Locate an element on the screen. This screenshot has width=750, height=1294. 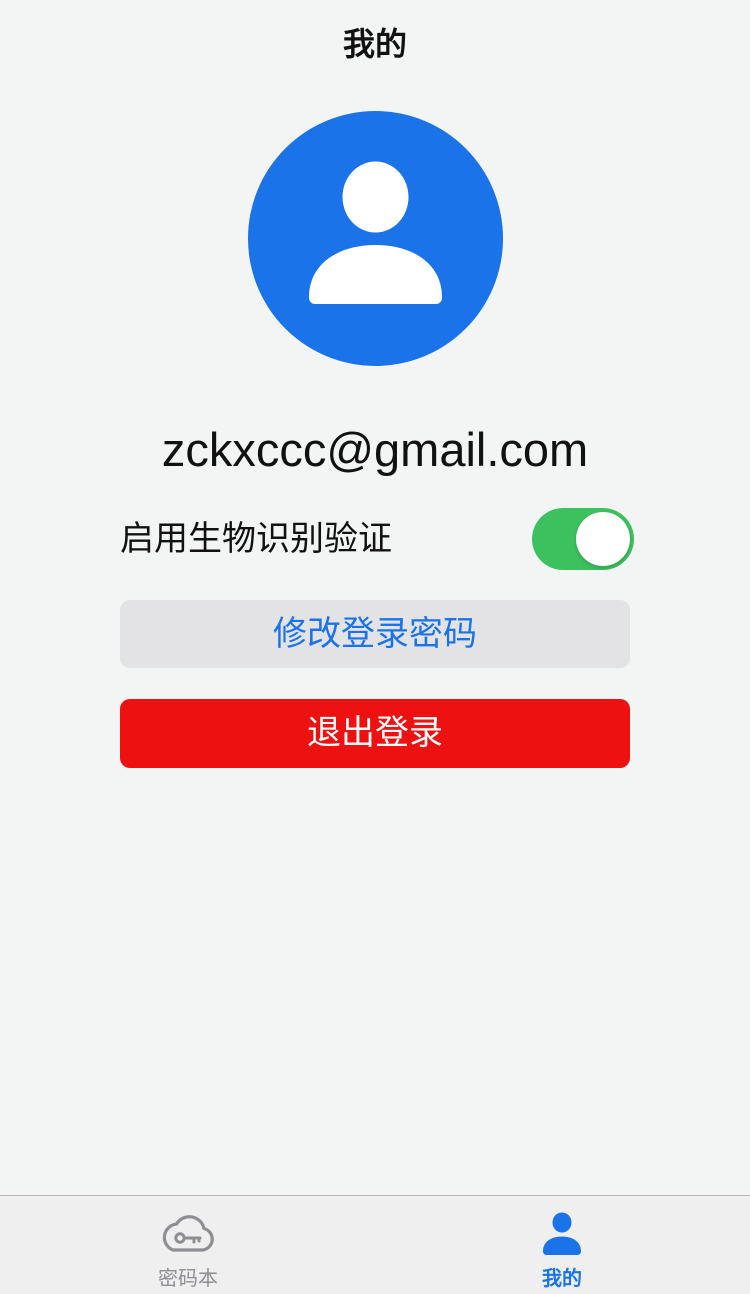
biometric-toggle is located at coordinates (583, 539).